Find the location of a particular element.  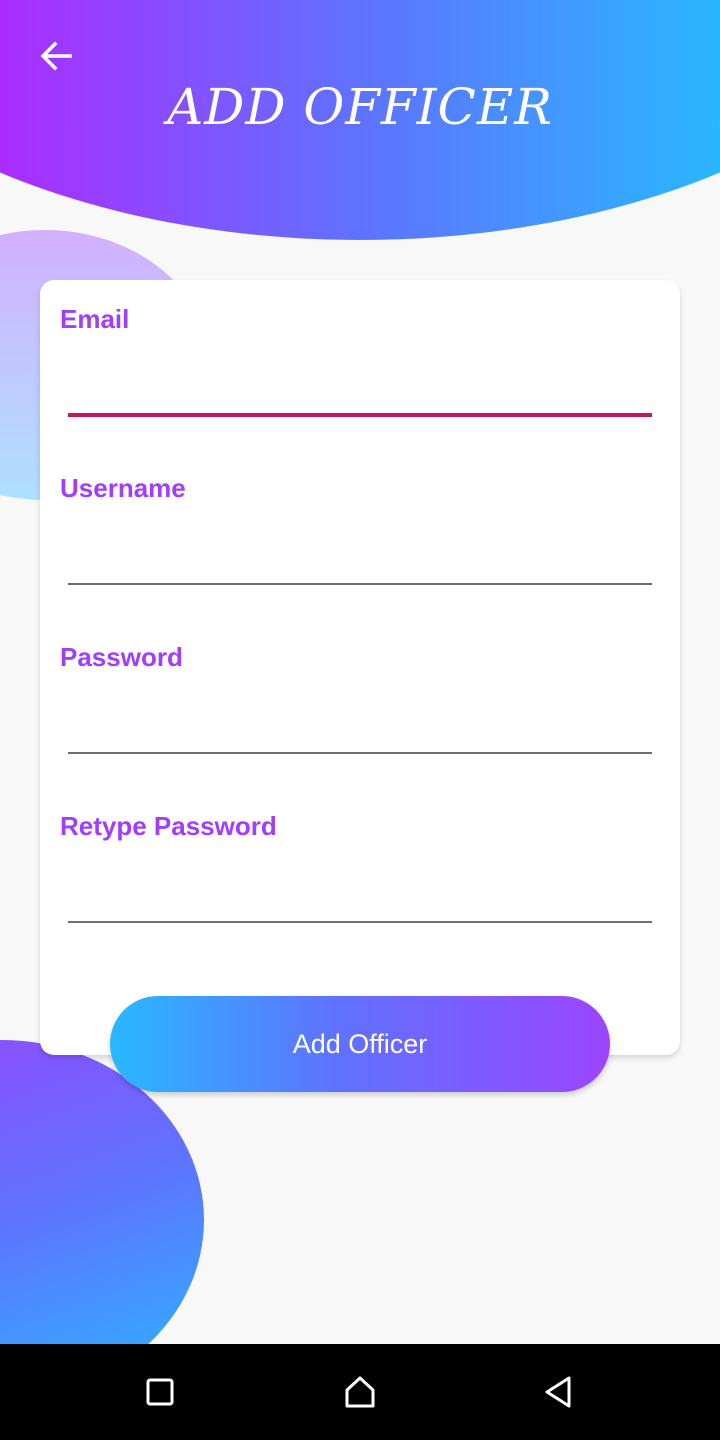

back-triangle-icon is located at coordinates (558, 1392).